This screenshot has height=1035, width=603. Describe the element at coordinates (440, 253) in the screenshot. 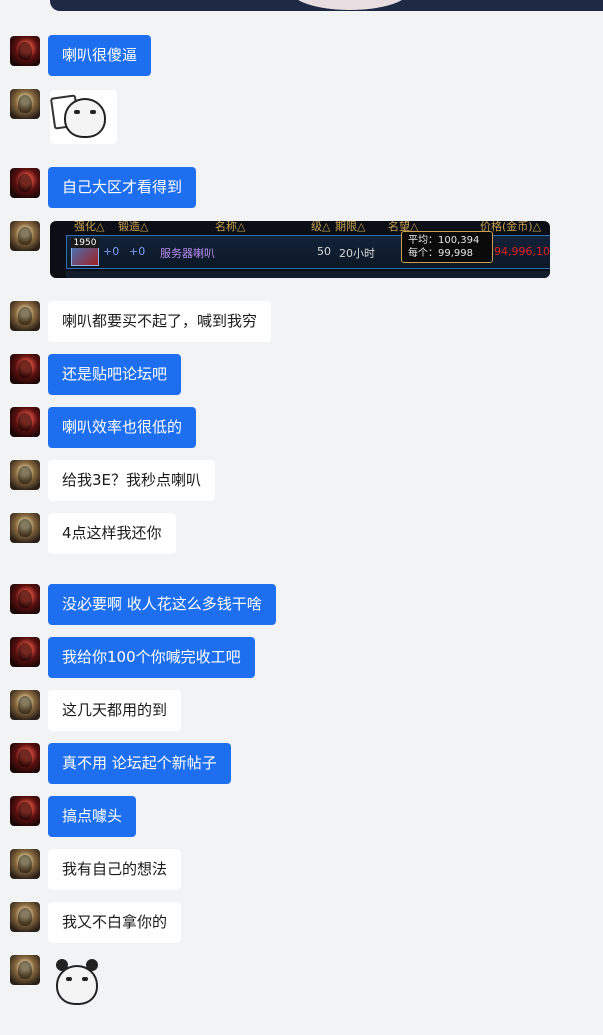

I see `tooltip-each: 每个：99,998` at that location.